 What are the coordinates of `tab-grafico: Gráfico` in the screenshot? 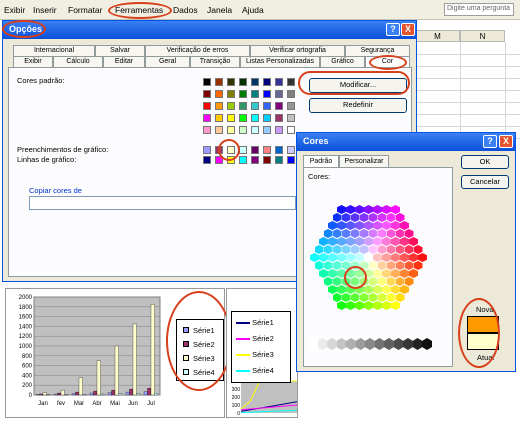 It's located at (342, 61).